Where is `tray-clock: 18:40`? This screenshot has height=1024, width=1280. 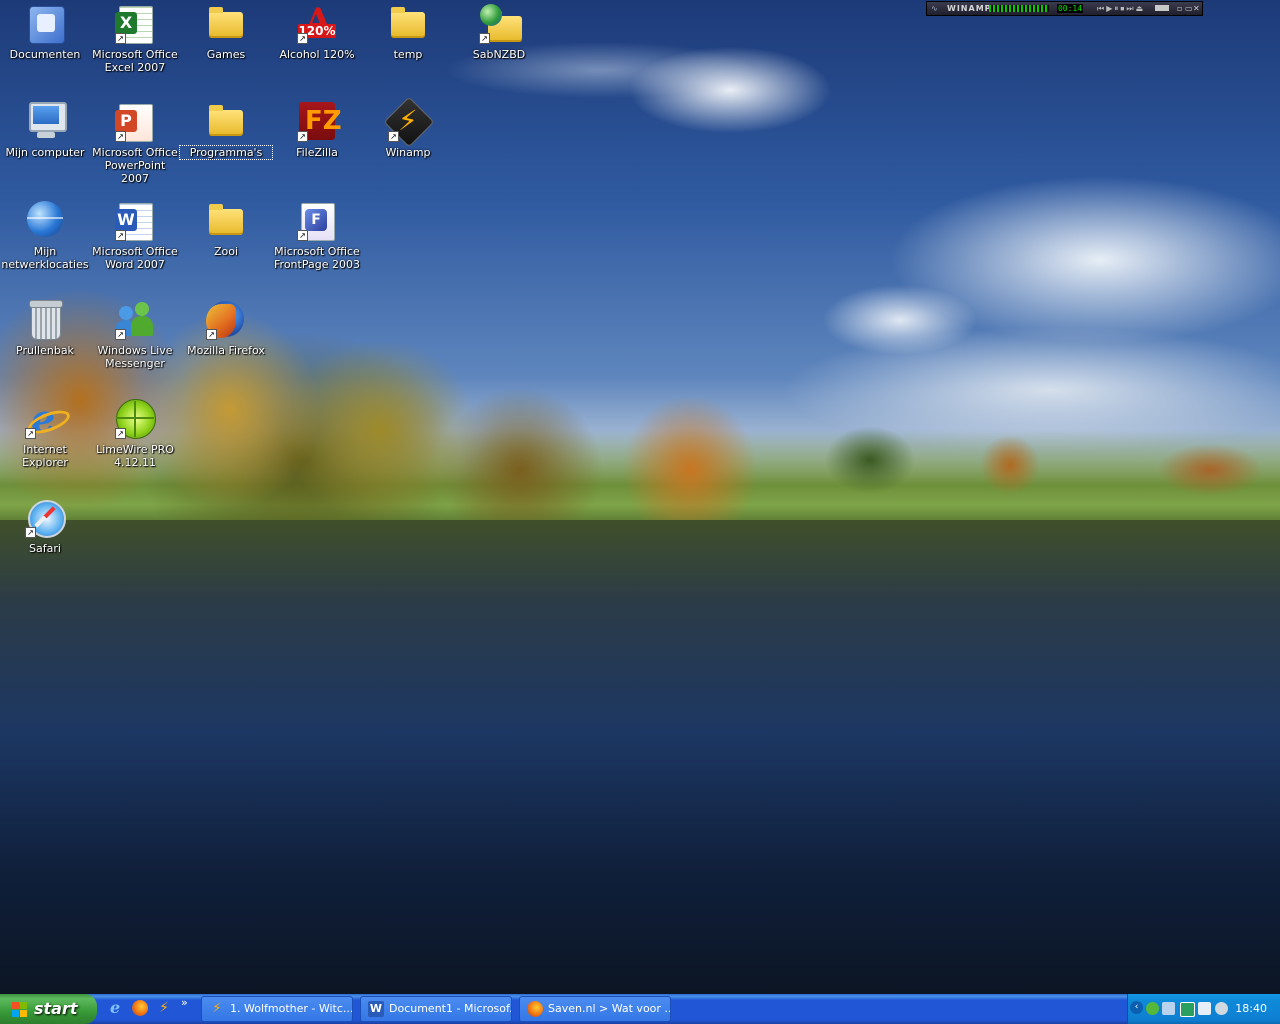
tray-clock: 18:40 is located at coordinates (1251, 1008).